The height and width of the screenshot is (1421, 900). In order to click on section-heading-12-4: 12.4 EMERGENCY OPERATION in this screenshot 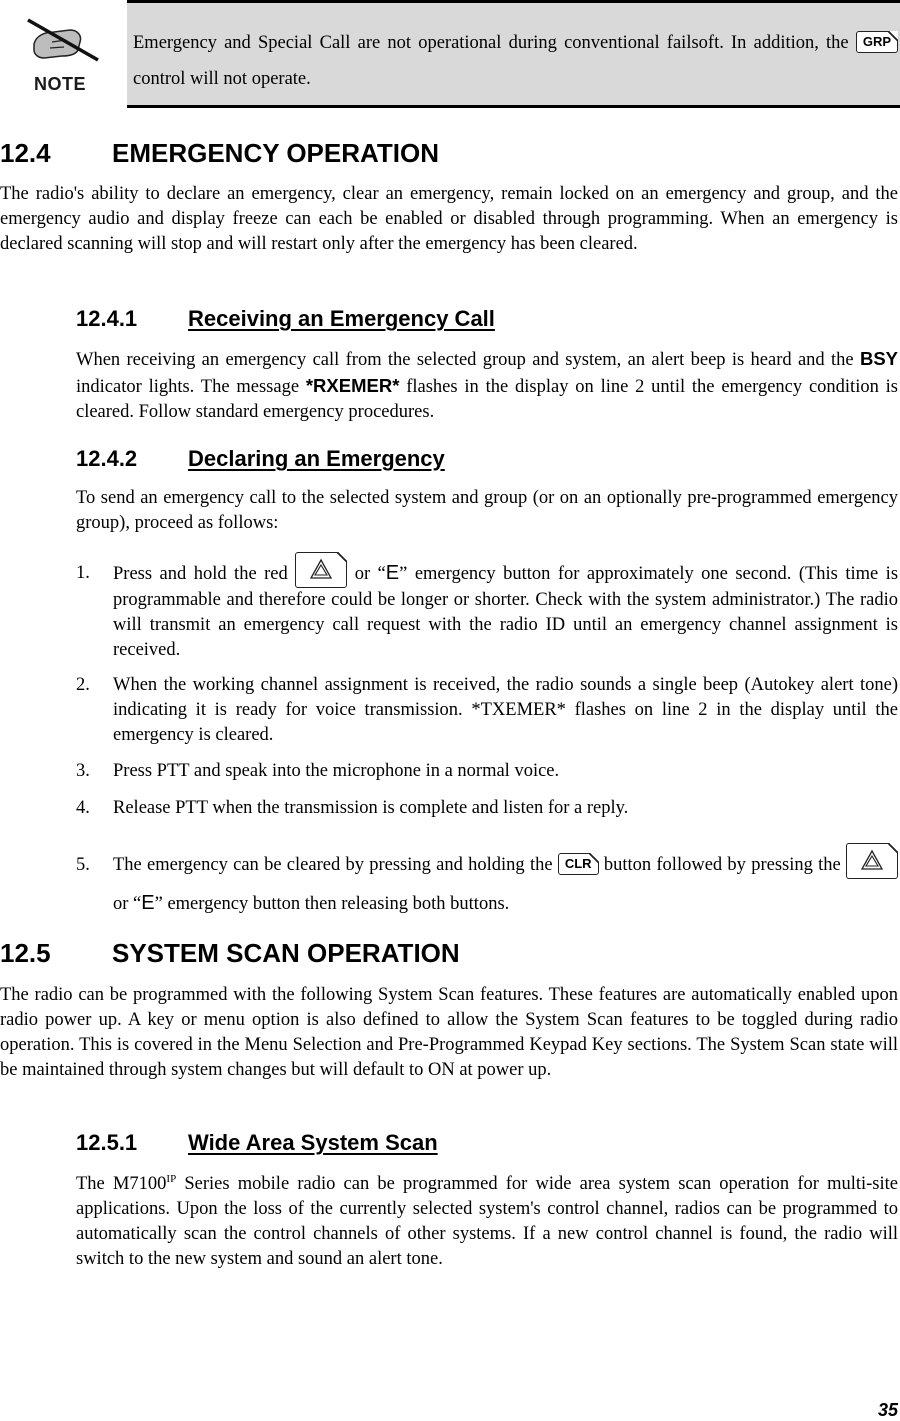, I will do `click(219, 153)`.